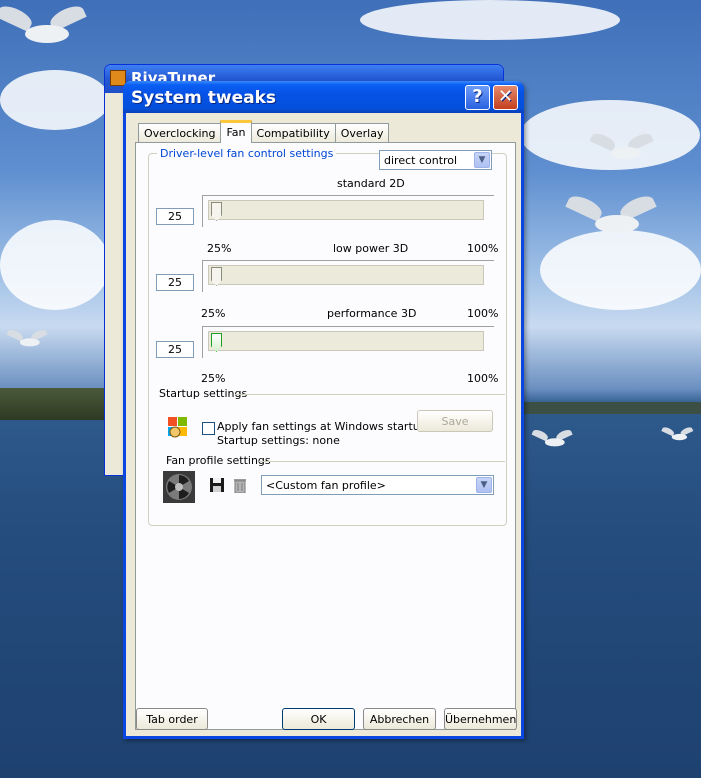  Describe the element at coordinates (483, 313) in the screenshot. I see `low-power-3d-max-label: 100%` at that location.